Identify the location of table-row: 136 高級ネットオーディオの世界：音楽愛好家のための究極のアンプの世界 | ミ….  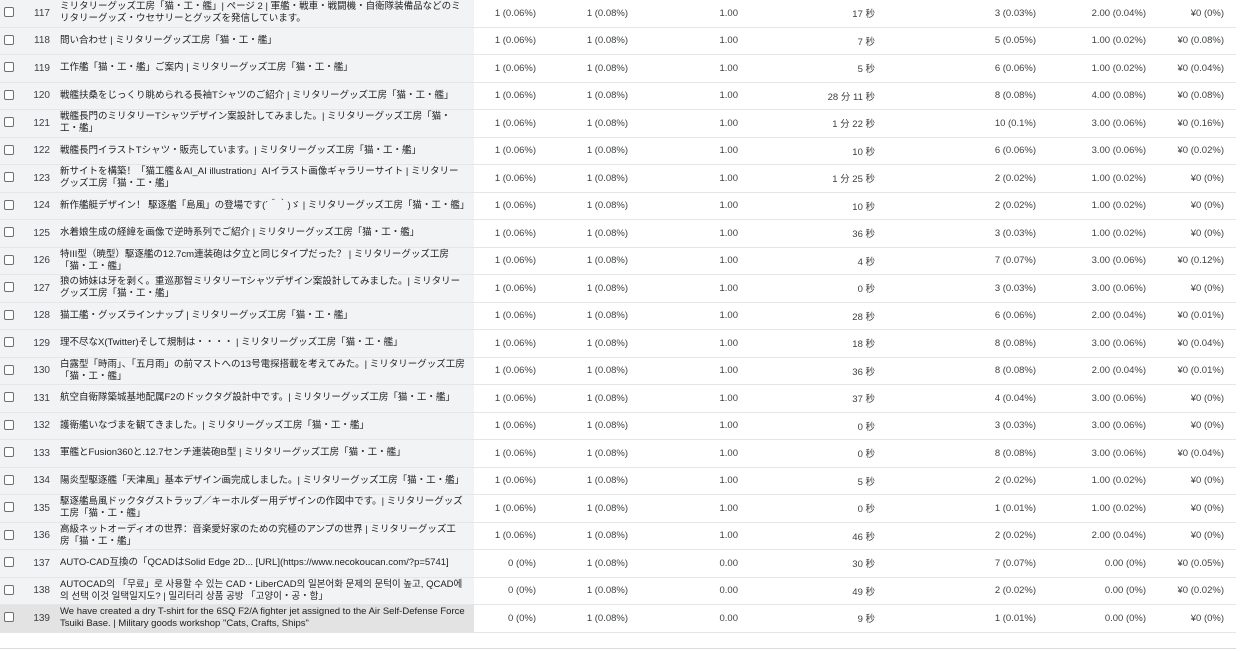
(618, 536).